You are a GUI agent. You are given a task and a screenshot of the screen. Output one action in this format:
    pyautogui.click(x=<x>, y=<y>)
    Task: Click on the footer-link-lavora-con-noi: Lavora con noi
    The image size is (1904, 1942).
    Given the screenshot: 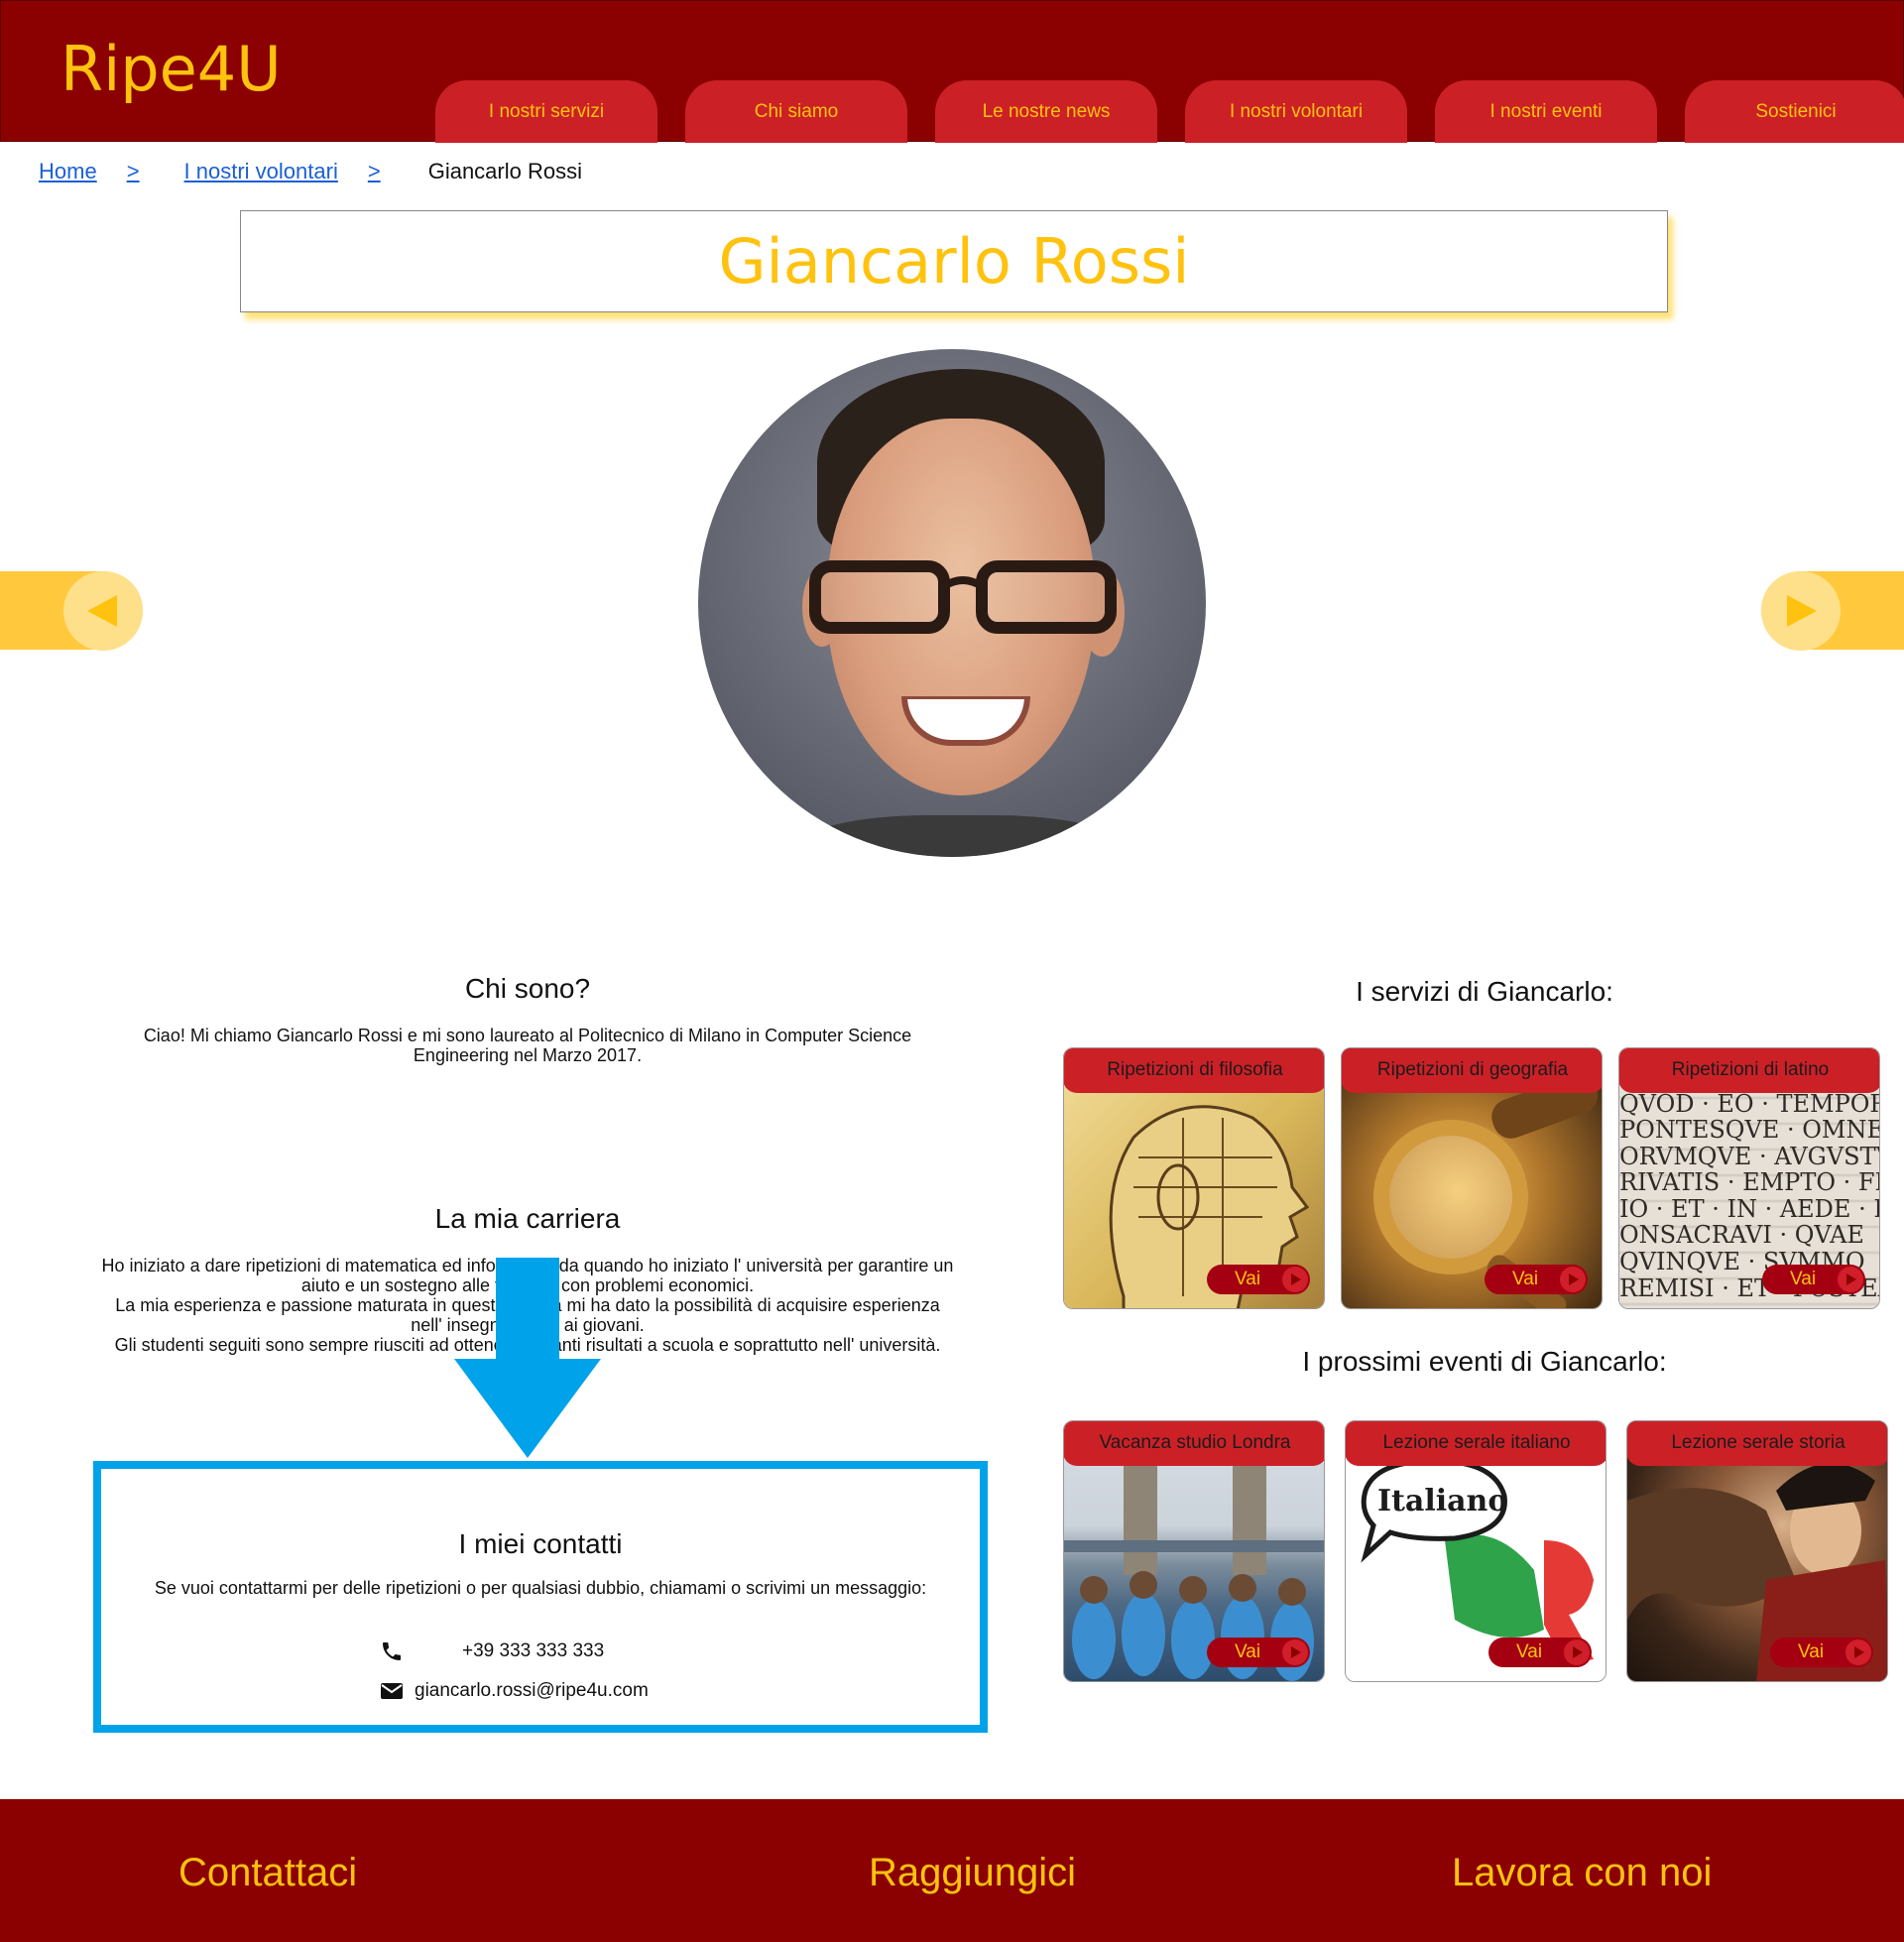 What is the action you would take?
    pyautogui.click(x=1582, y=1873)
    